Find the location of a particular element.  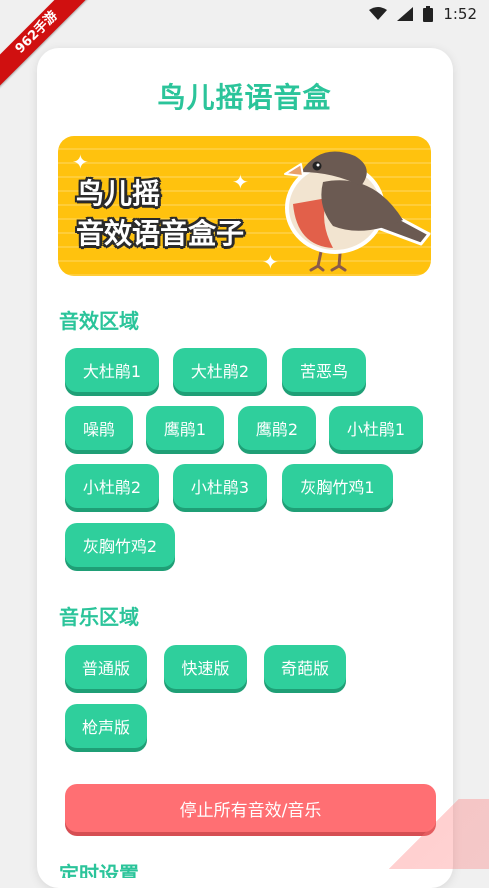

timer-section-title: 定时设置 is located at coordinates (99, 870).